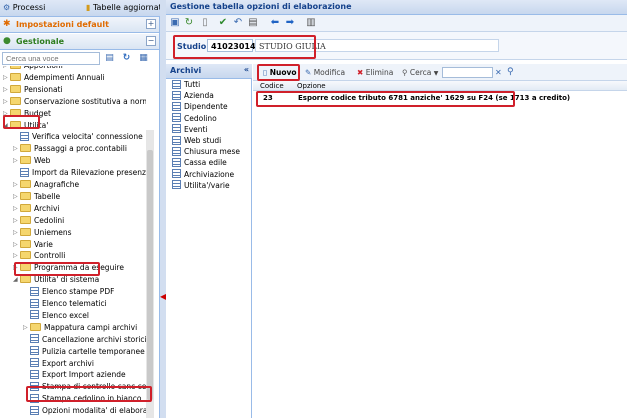  Describe the element at coordinates (200, 106) in the screenshot. I see `archivi-item: Dipendente` at that location.